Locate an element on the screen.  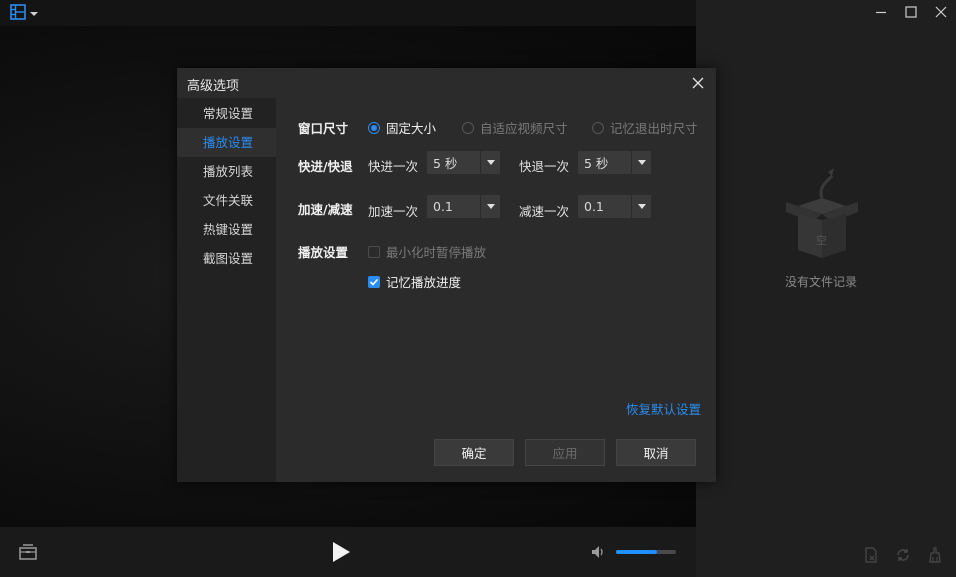
forward-step-label: 快进一次 is located at coordinates (393, 166).